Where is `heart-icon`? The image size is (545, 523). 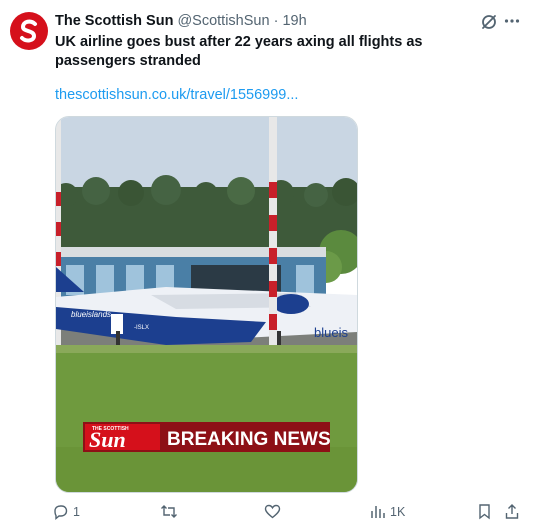
heart-icon is located at coordinates (272, 511).